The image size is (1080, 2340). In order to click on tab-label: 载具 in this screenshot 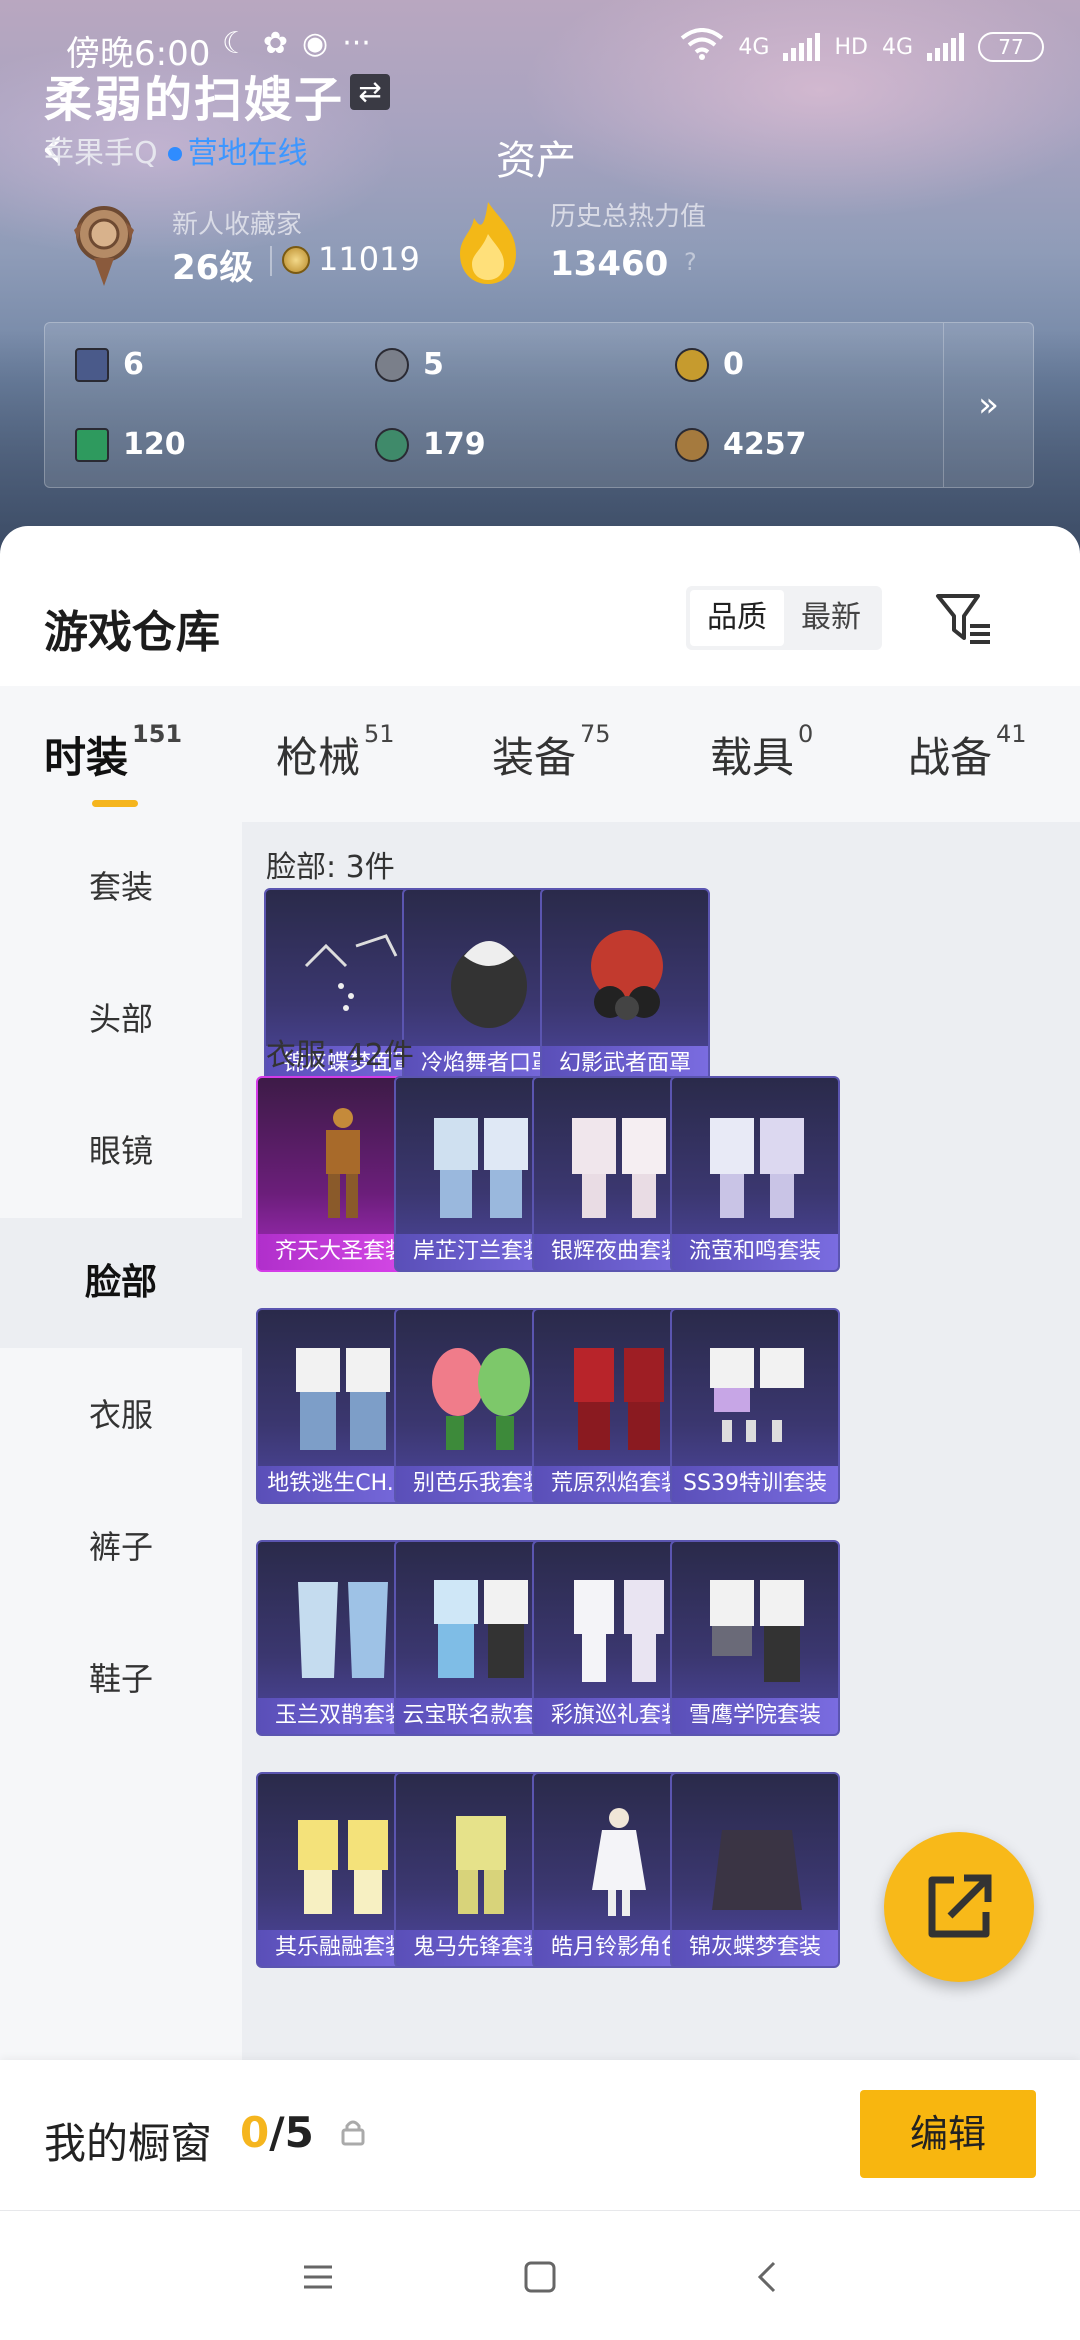, I will do `click(752, 757)`.